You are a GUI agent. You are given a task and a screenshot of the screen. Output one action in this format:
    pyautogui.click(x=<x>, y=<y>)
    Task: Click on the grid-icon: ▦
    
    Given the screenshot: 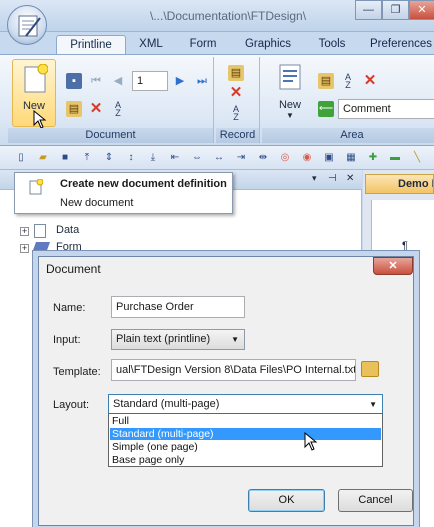 What is the action you would take?
    pyautogui.click(x=351, y=158)
    